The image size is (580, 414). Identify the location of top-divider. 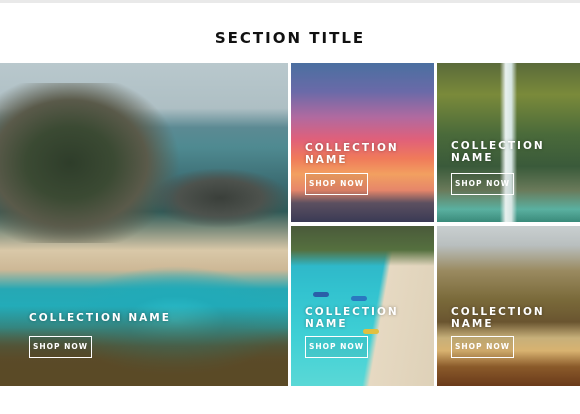
(290, 1).